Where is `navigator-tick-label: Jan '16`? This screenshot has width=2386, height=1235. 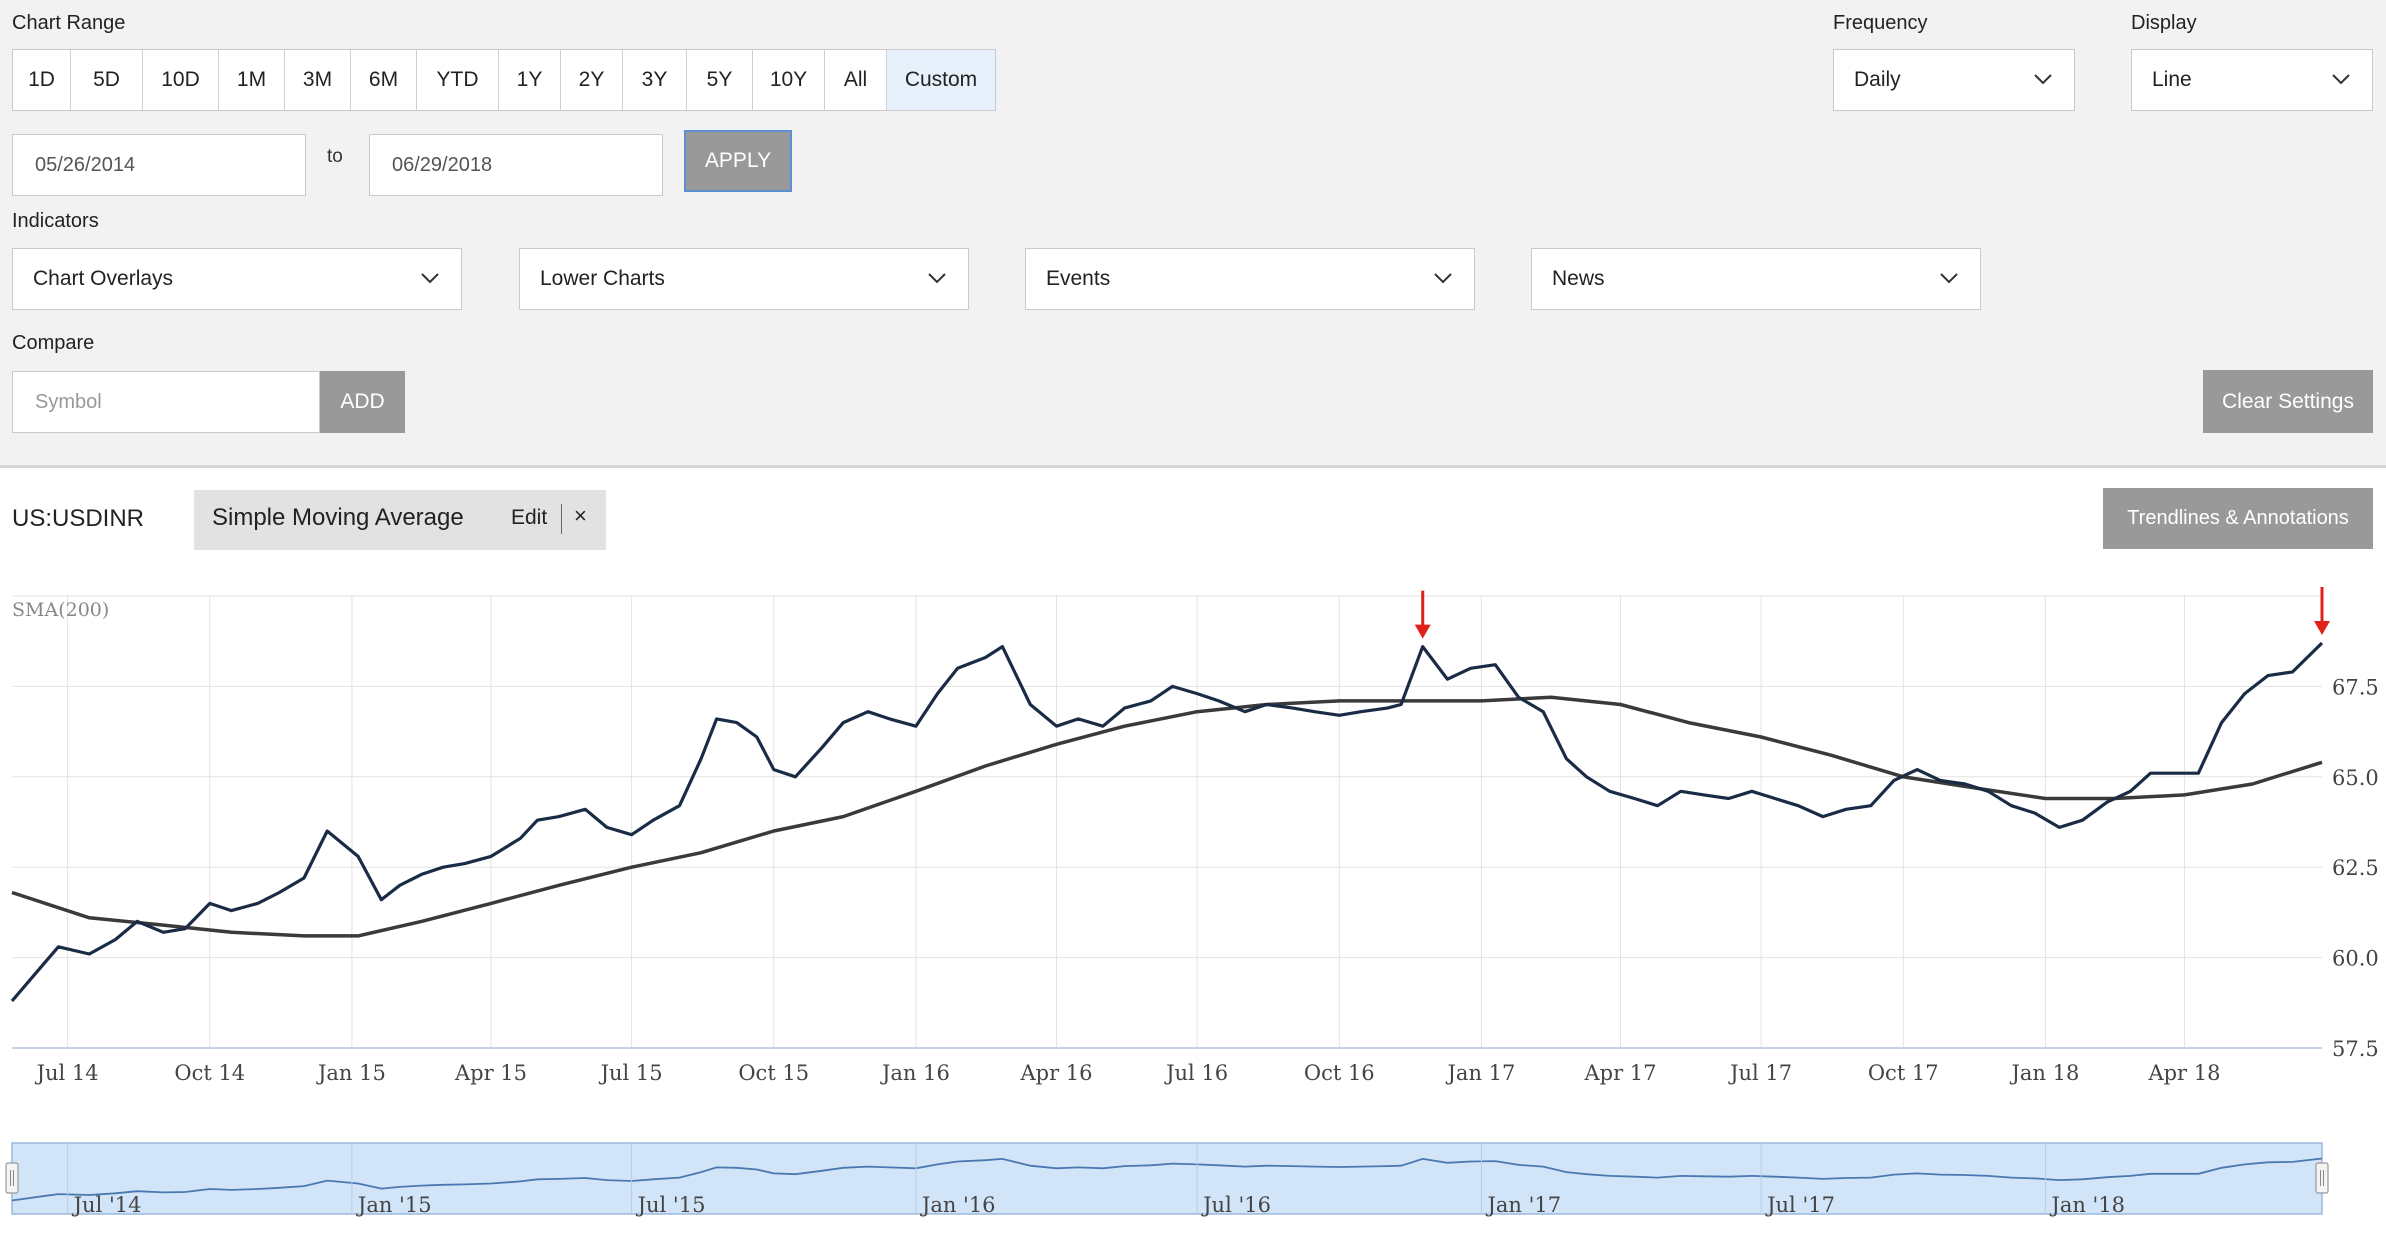 navigator-tick-label: Jan '16 is located at coordinates (958, 1205).